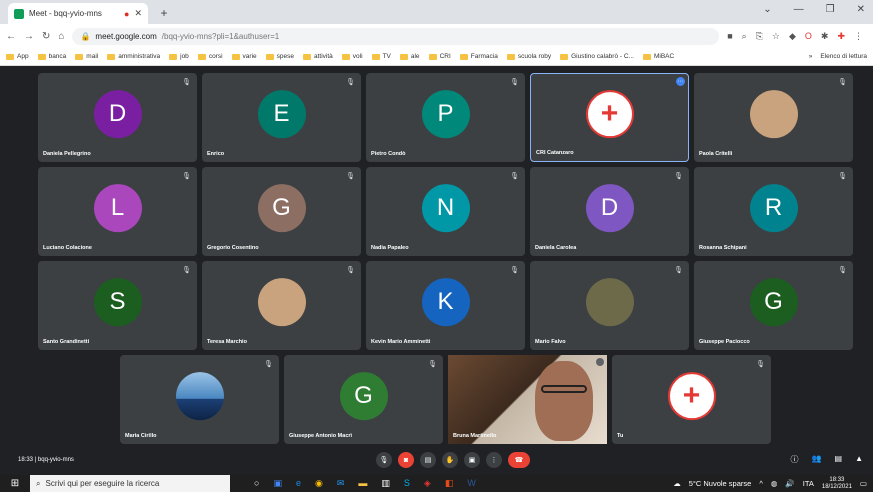 Image resolution: width=873 pixels, height=492 pixels. I want to click on participant-tile: L 🎙 Luciano Colacione, so click(117, 211).